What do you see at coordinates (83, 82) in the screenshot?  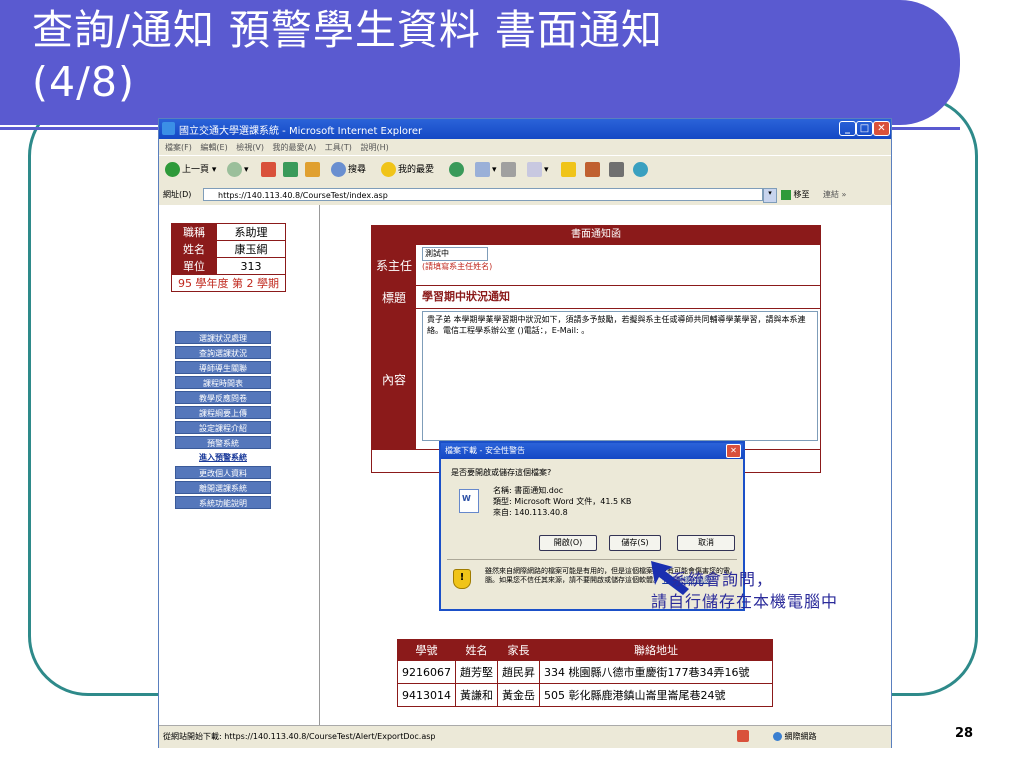 I see `slide-title-line2: (4/8)` at bounding box center [83, 82].